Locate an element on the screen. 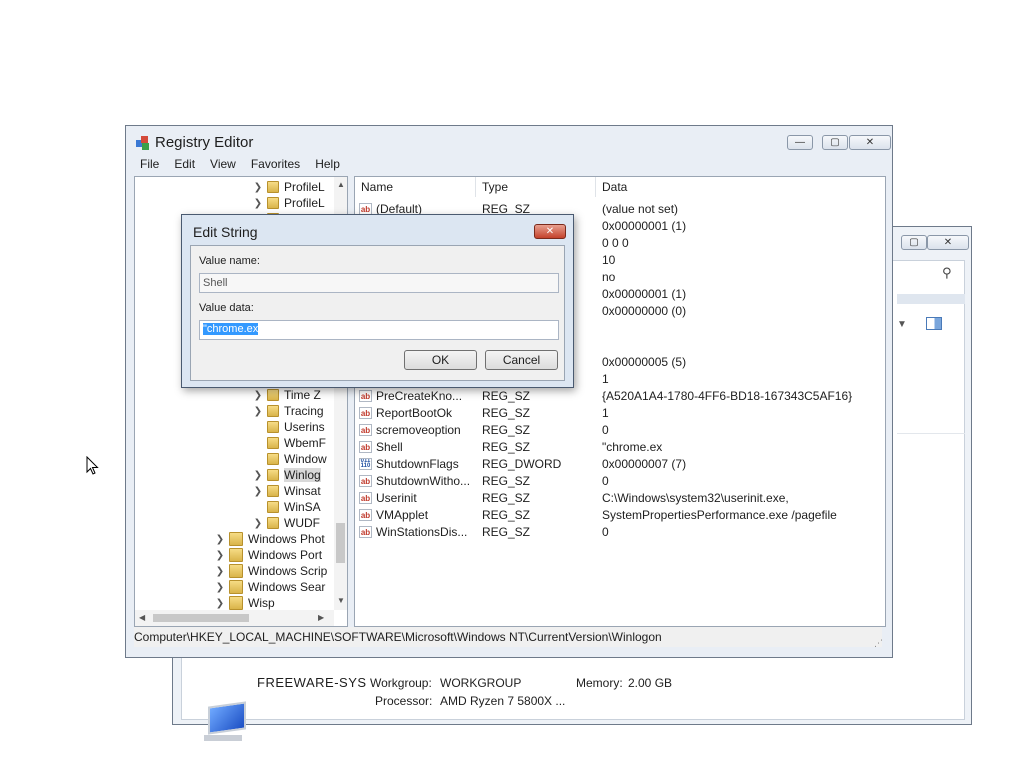  registry-app-icon is located at coordinates (143, 143).